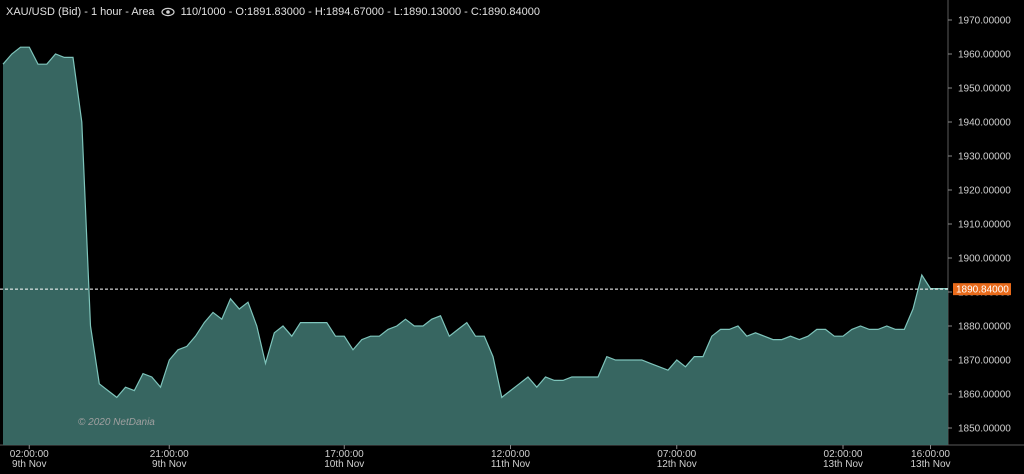 This screenshot has width=1024, height=474. What do you see at coordinates (984, 395) in the screenshot?
I see `y-tick-label: 1860.00000` at bounding box center [984, 395].